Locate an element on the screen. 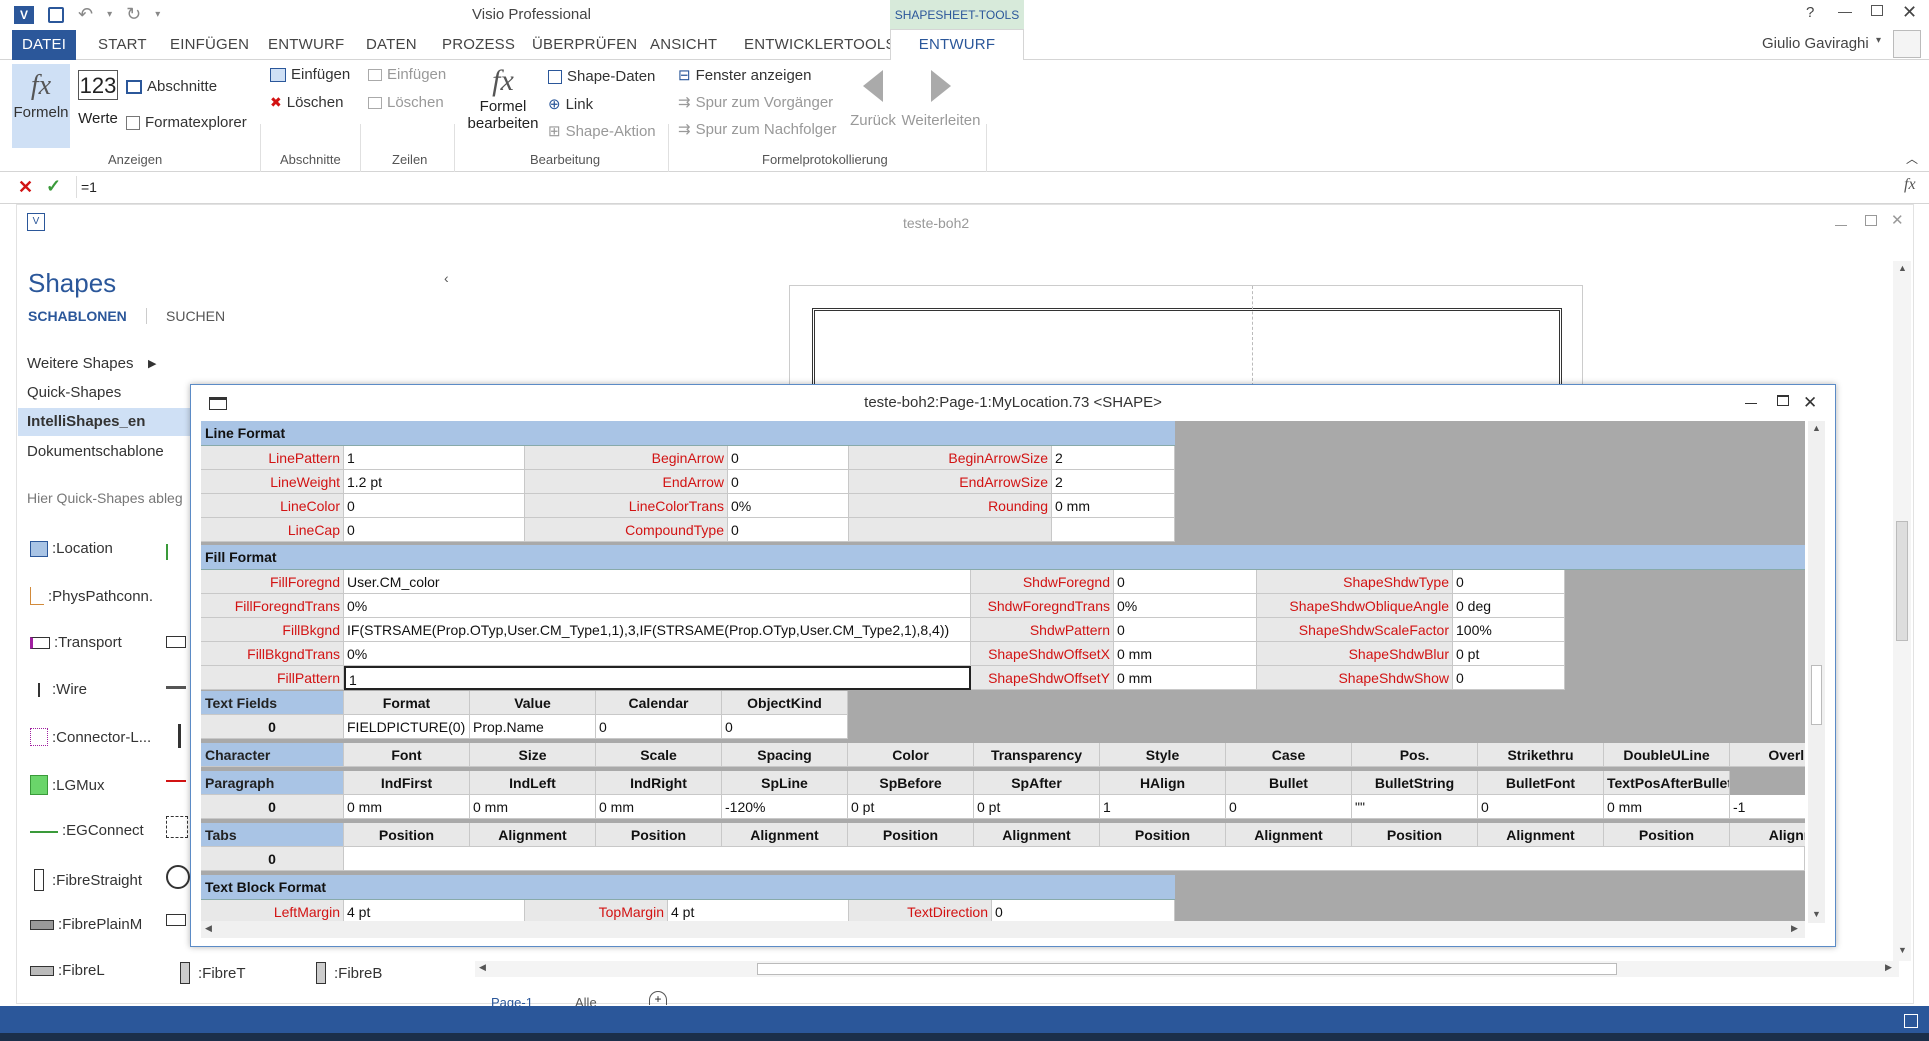 The height and width of the screenshot is (1041, 1929). stencil-transport: :Transport is located at coordinates (76, 642).